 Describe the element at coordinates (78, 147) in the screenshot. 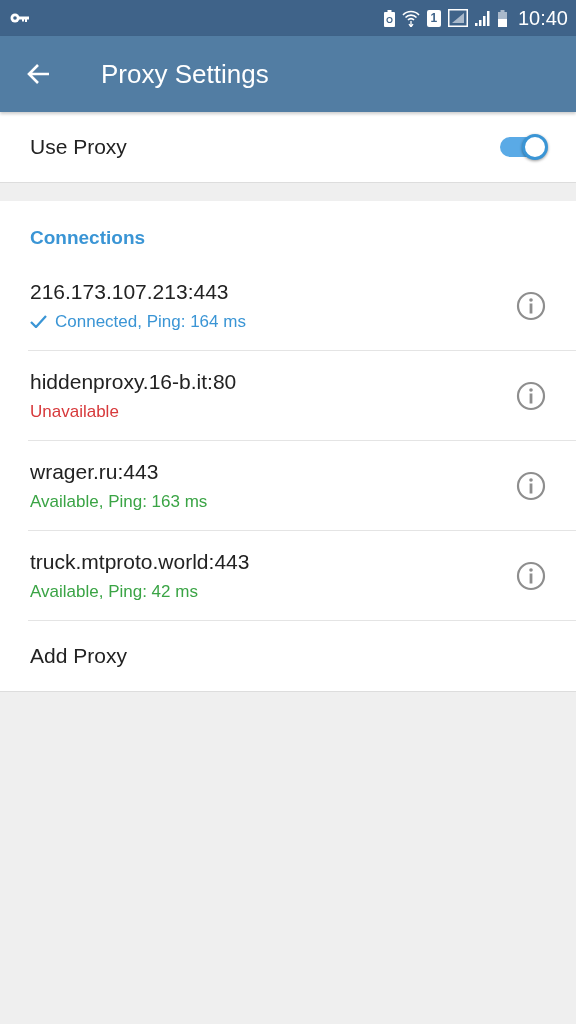

I see `use-proxy-label: Use Proxy` at that location.